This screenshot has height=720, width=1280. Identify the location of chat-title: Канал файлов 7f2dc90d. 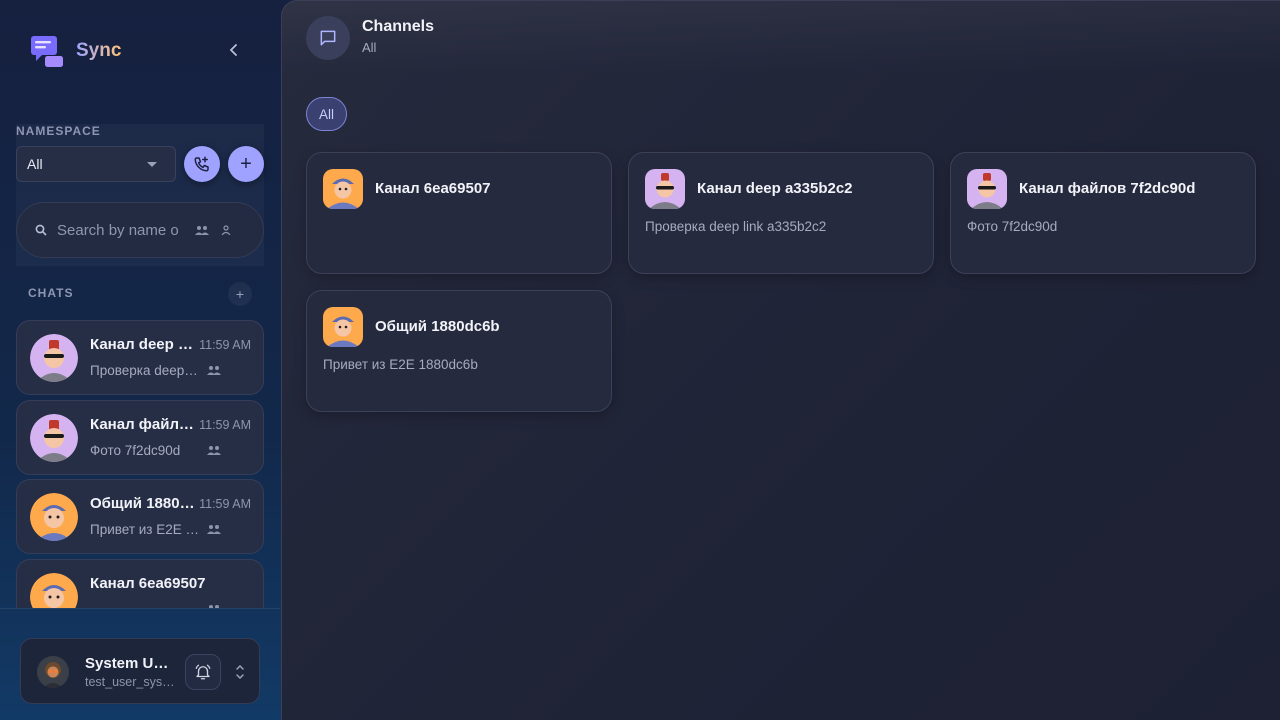
(143, 424).